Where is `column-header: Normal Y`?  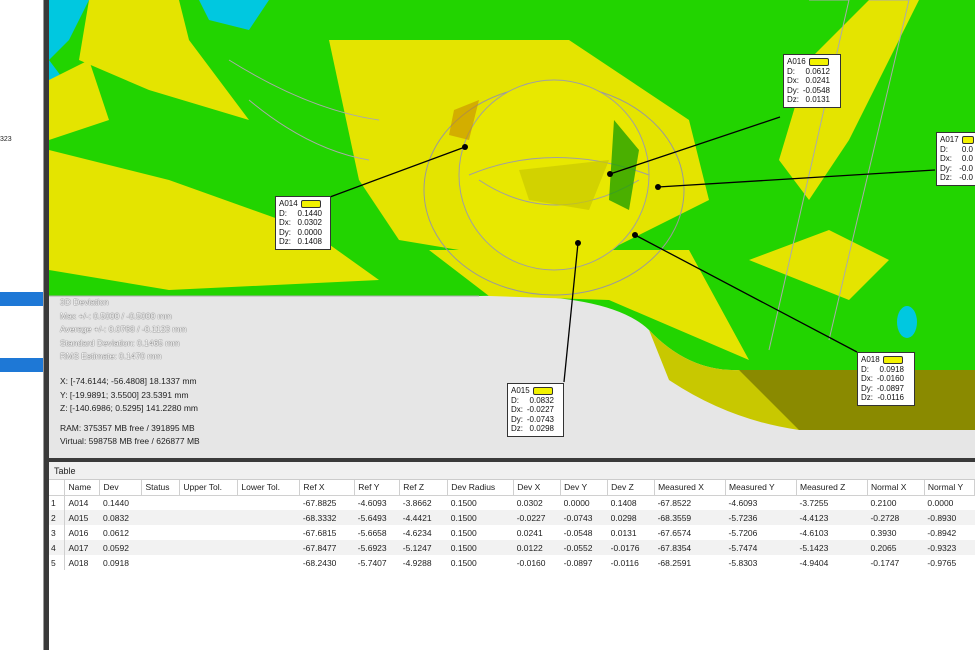 column-header: Normal Y is located at coordinates (949, 488).